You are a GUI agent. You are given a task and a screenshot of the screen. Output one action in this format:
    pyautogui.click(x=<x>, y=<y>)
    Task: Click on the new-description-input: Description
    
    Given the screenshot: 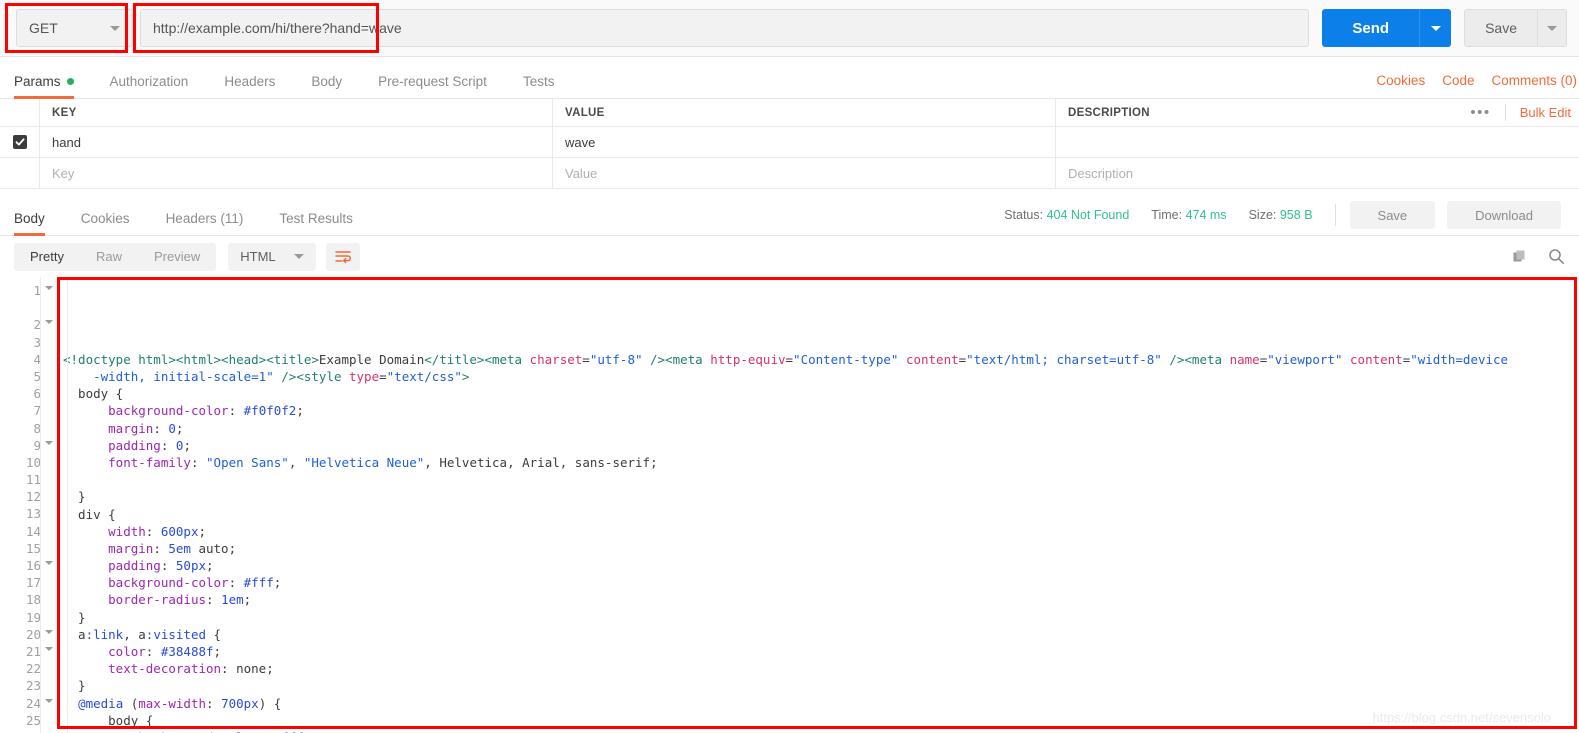 What is the action you would take?
    pyautogui.click(x=1317, y=173)
    